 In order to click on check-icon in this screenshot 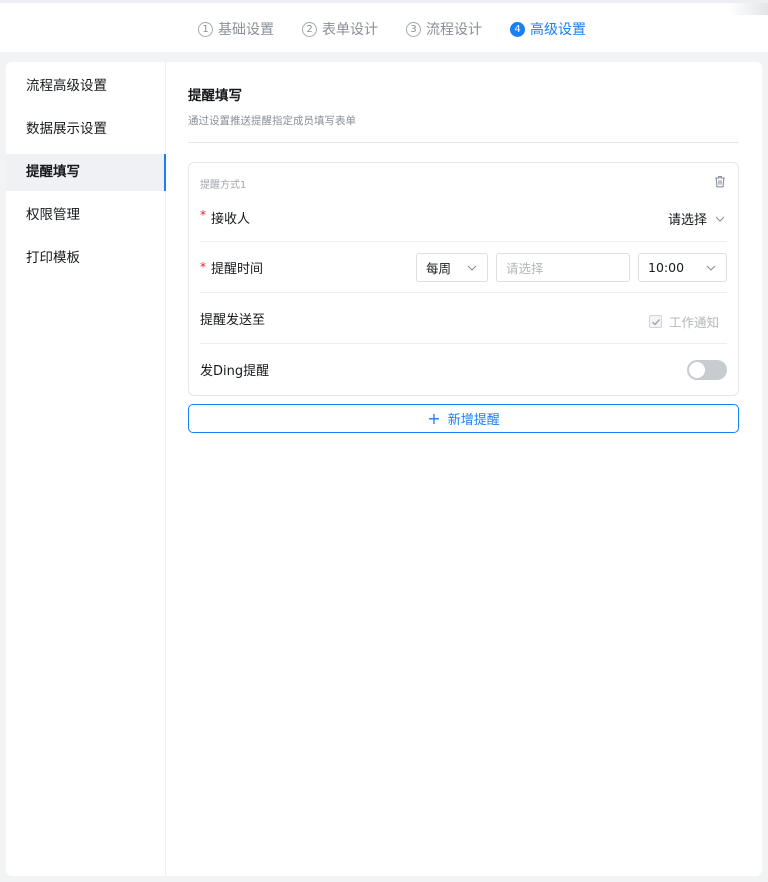, I will do `click(656, 322)`.